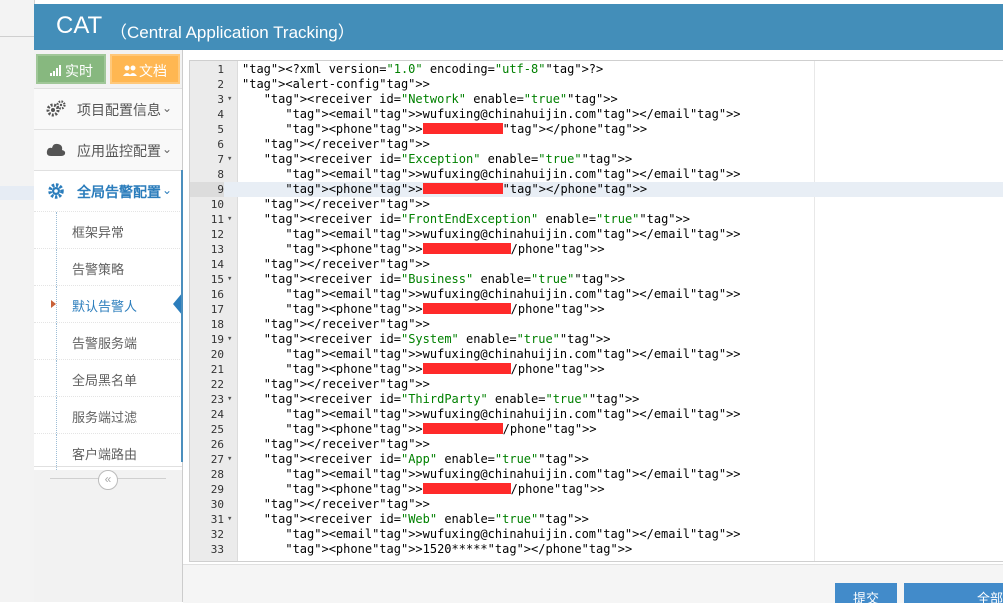 Image resolution: width=1003 pixels, height=603 pixels. I want to click on sidebar-item-project-config: 项目配置信息 ⌄, so click(108, 108).